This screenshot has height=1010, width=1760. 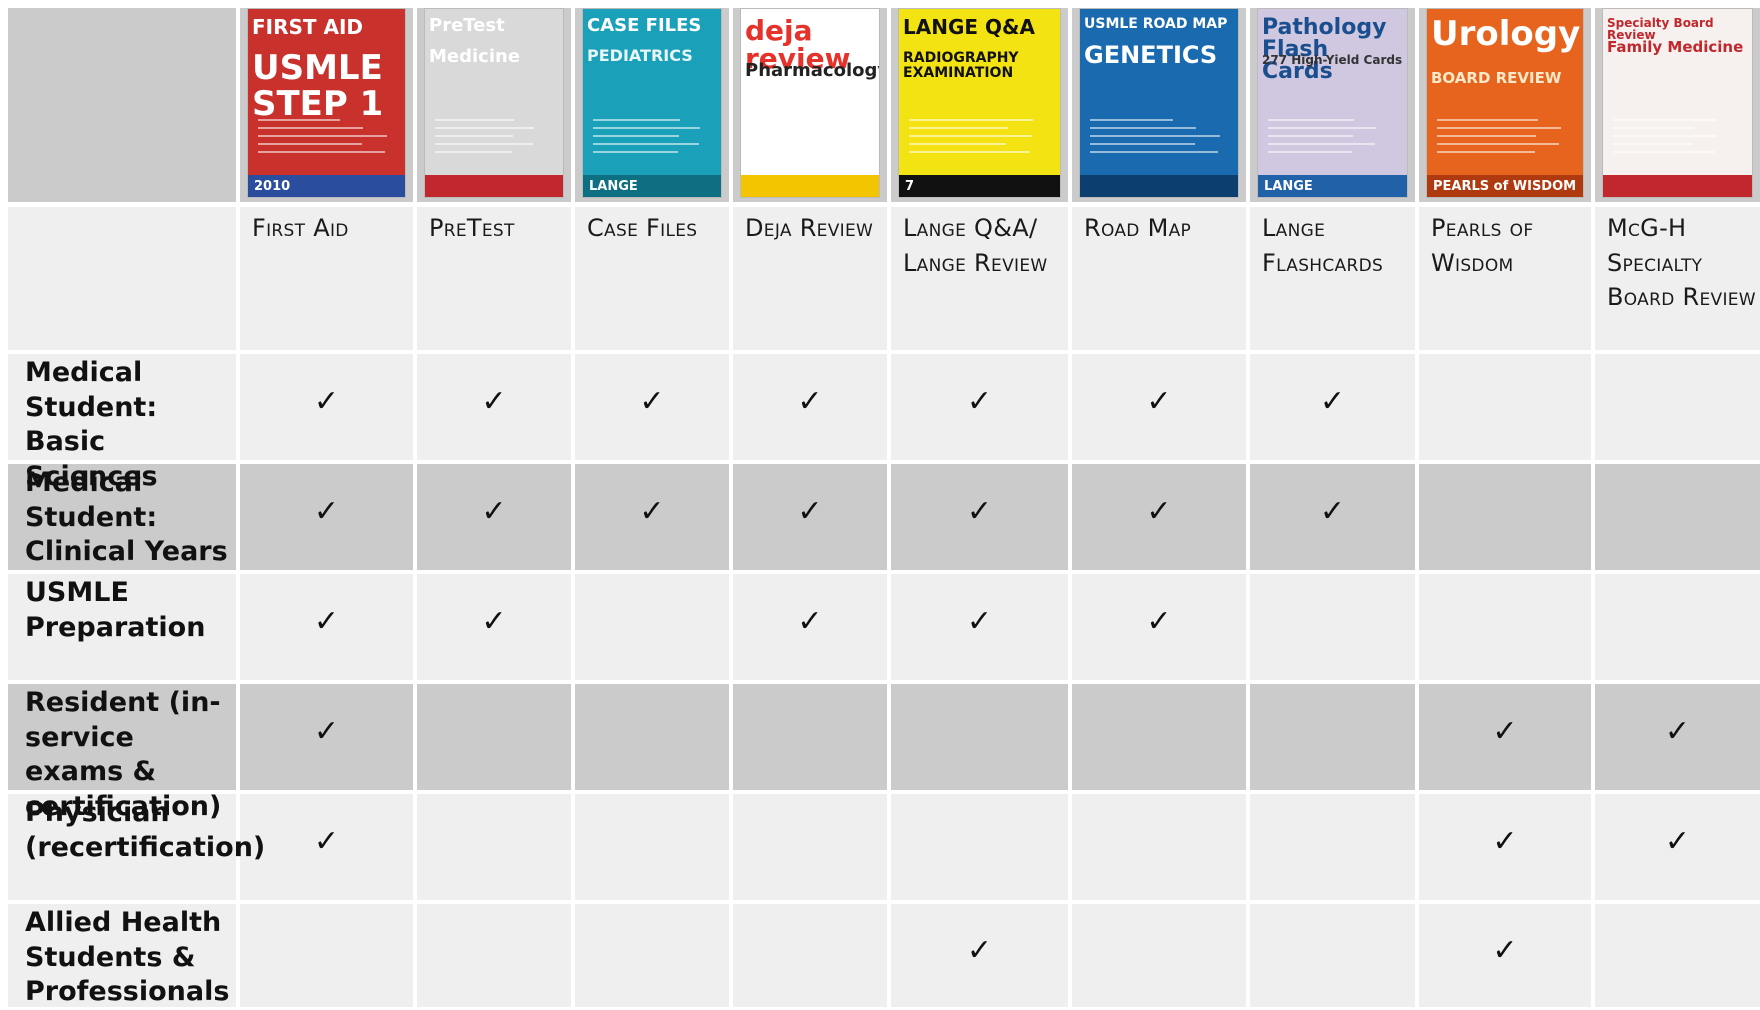 I want to click on cover-subtitle: BOARD REVIEW, so click(x=1496, y=77).